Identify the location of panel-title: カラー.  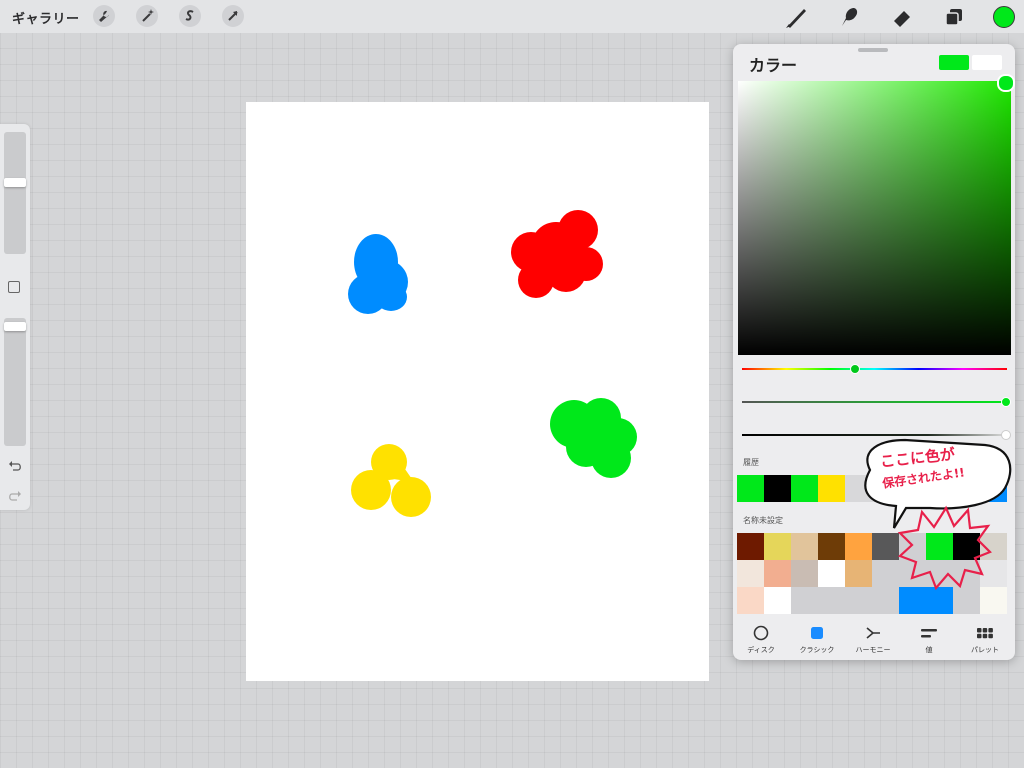
(773, 65).